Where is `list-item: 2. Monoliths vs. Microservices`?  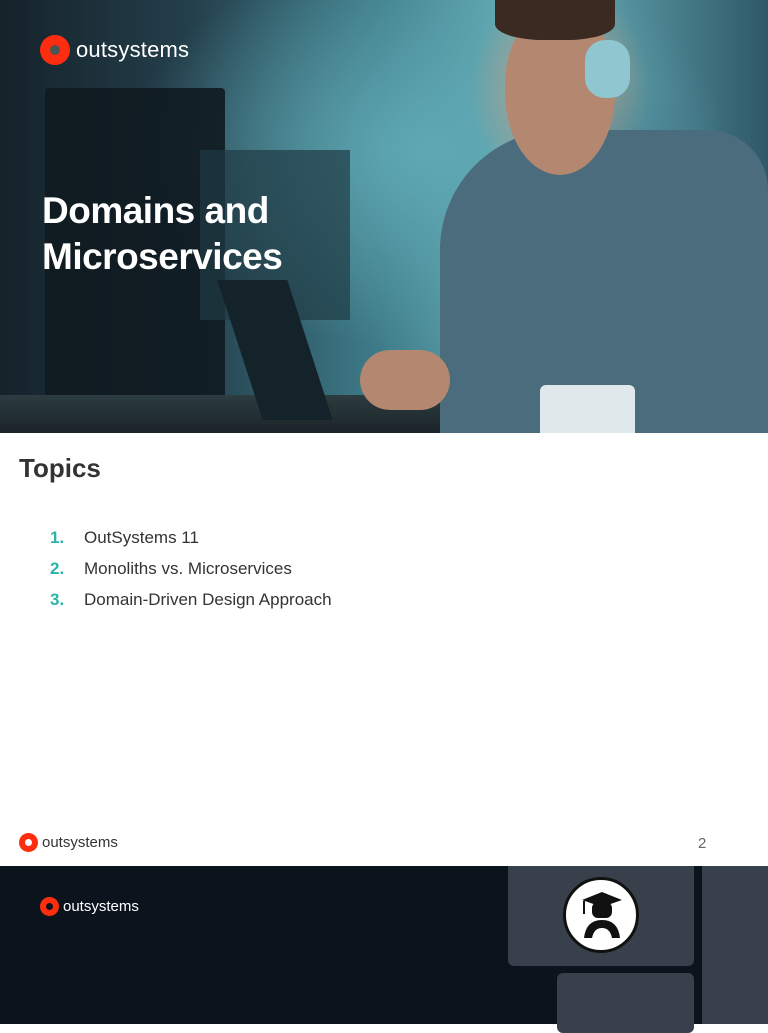
list-item: 2. Monoliths vs. Microservices is located at coordinates (191, 574).